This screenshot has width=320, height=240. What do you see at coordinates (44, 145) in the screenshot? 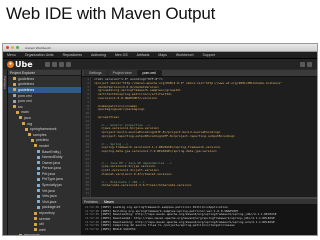
I see `tree-item-label: model` at bounding box center [44, 145].